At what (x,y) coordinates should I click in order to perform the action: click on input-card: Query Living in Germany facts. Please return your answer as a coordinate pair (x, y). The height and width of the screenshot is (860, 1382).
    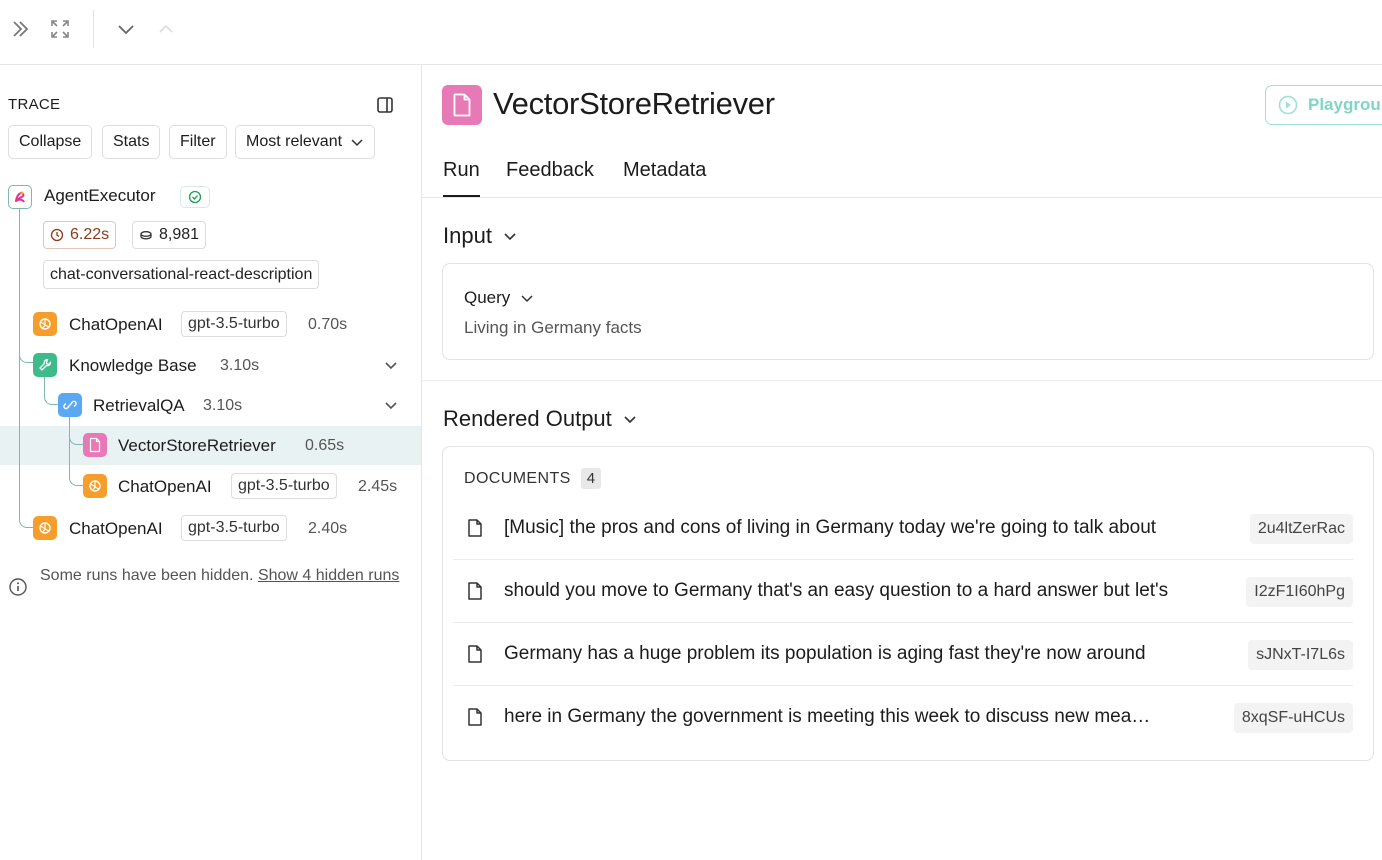
    Looking at the image, I should click on (908, 311).